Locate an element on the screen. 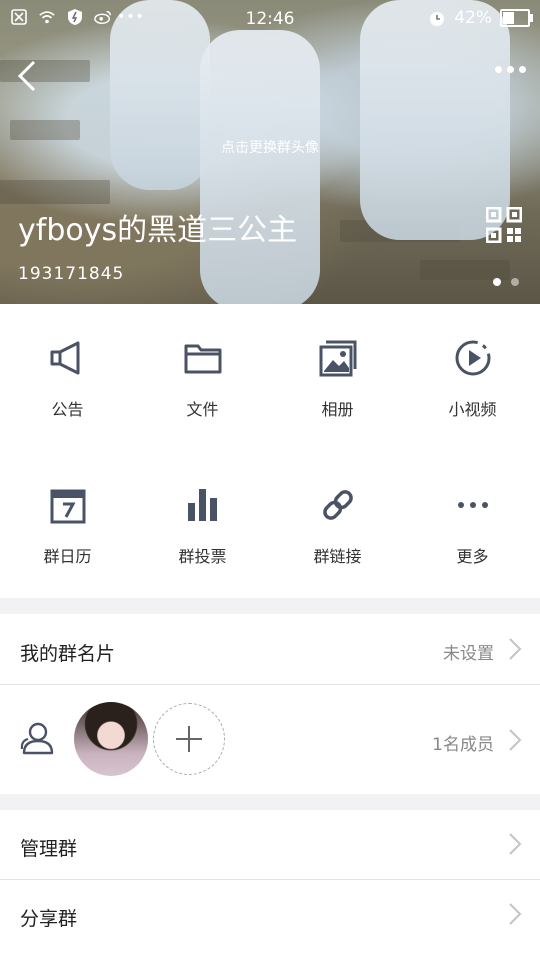 The image size is (540, 960). bar-chart-icon is located at coordinates (202, 505).